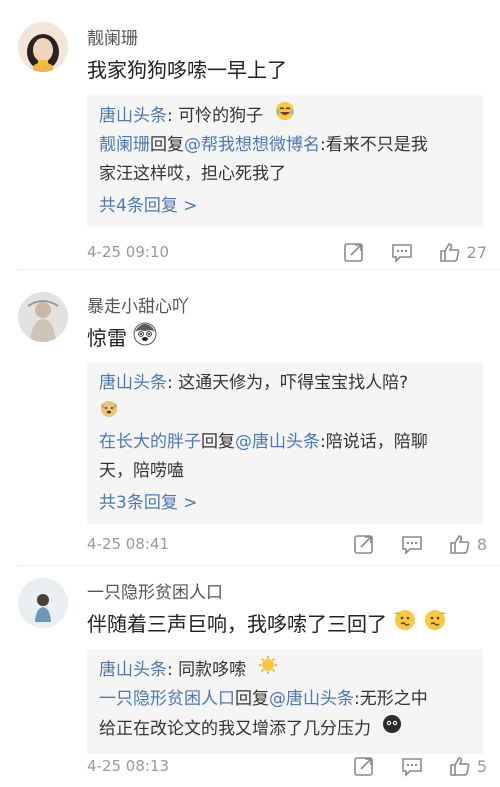 This screenshot has height=787, width=500. I want to click on reply-body-cont: 给正在改论文的我又增添了几分压力, so click(235, 729).